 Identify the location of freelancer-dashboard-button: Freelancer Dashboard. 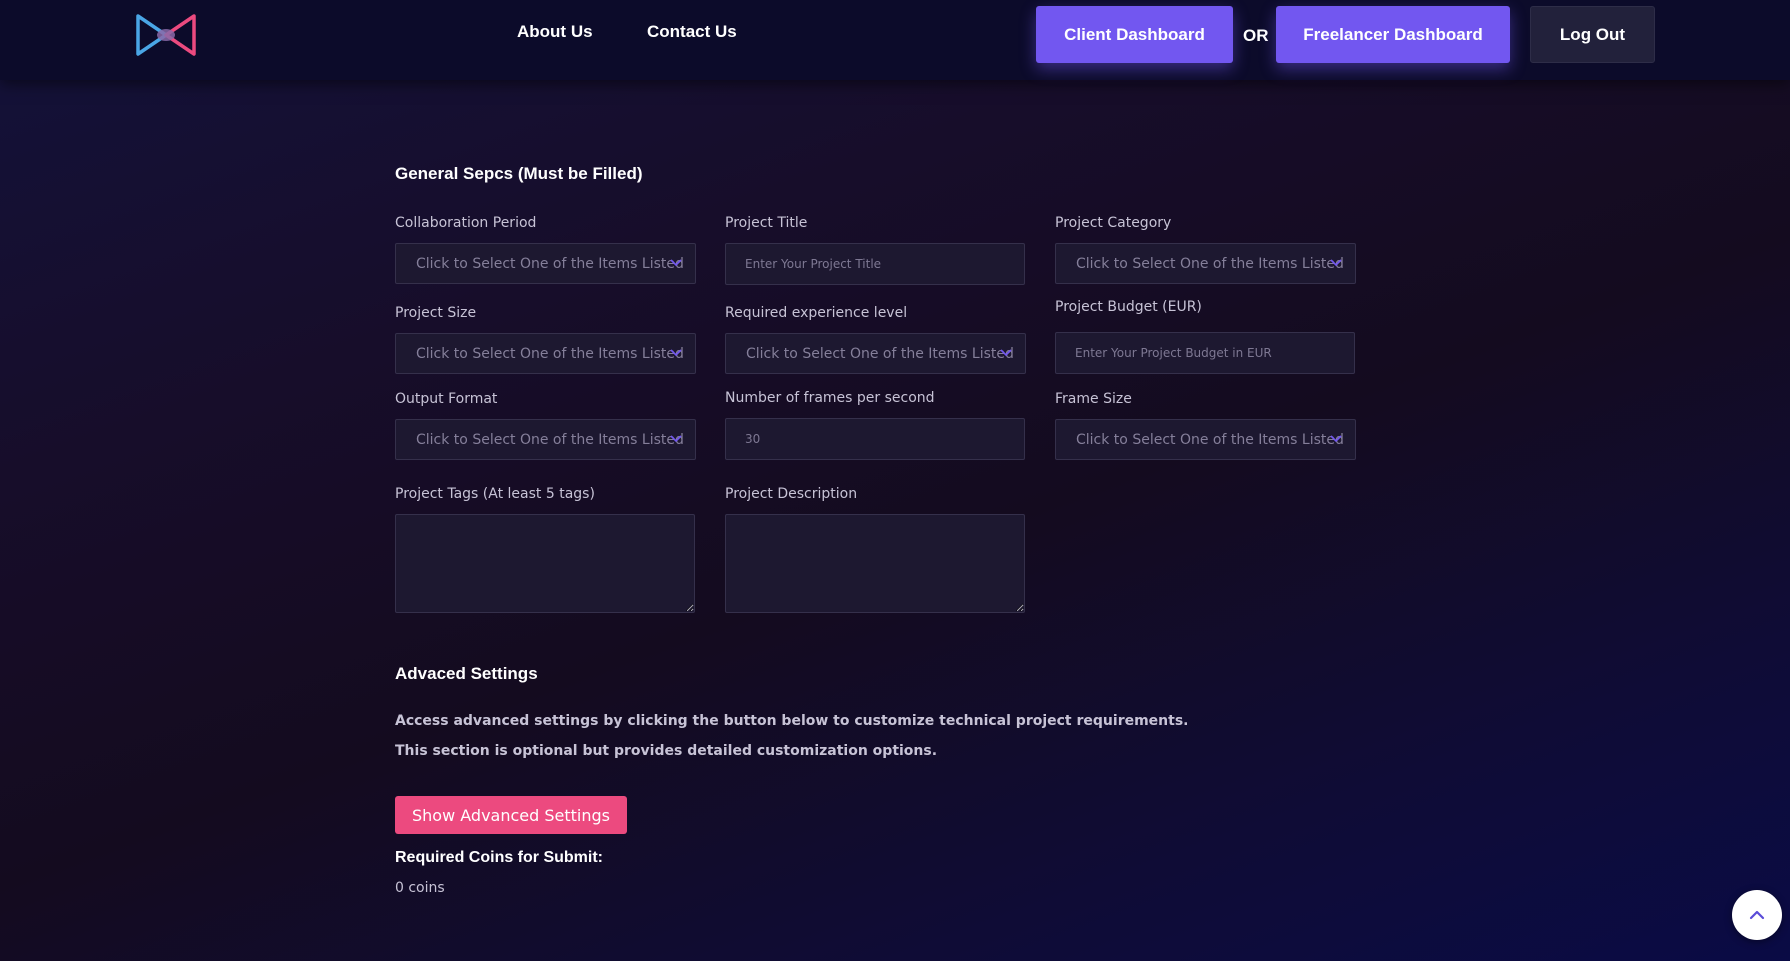
(1393, 34).